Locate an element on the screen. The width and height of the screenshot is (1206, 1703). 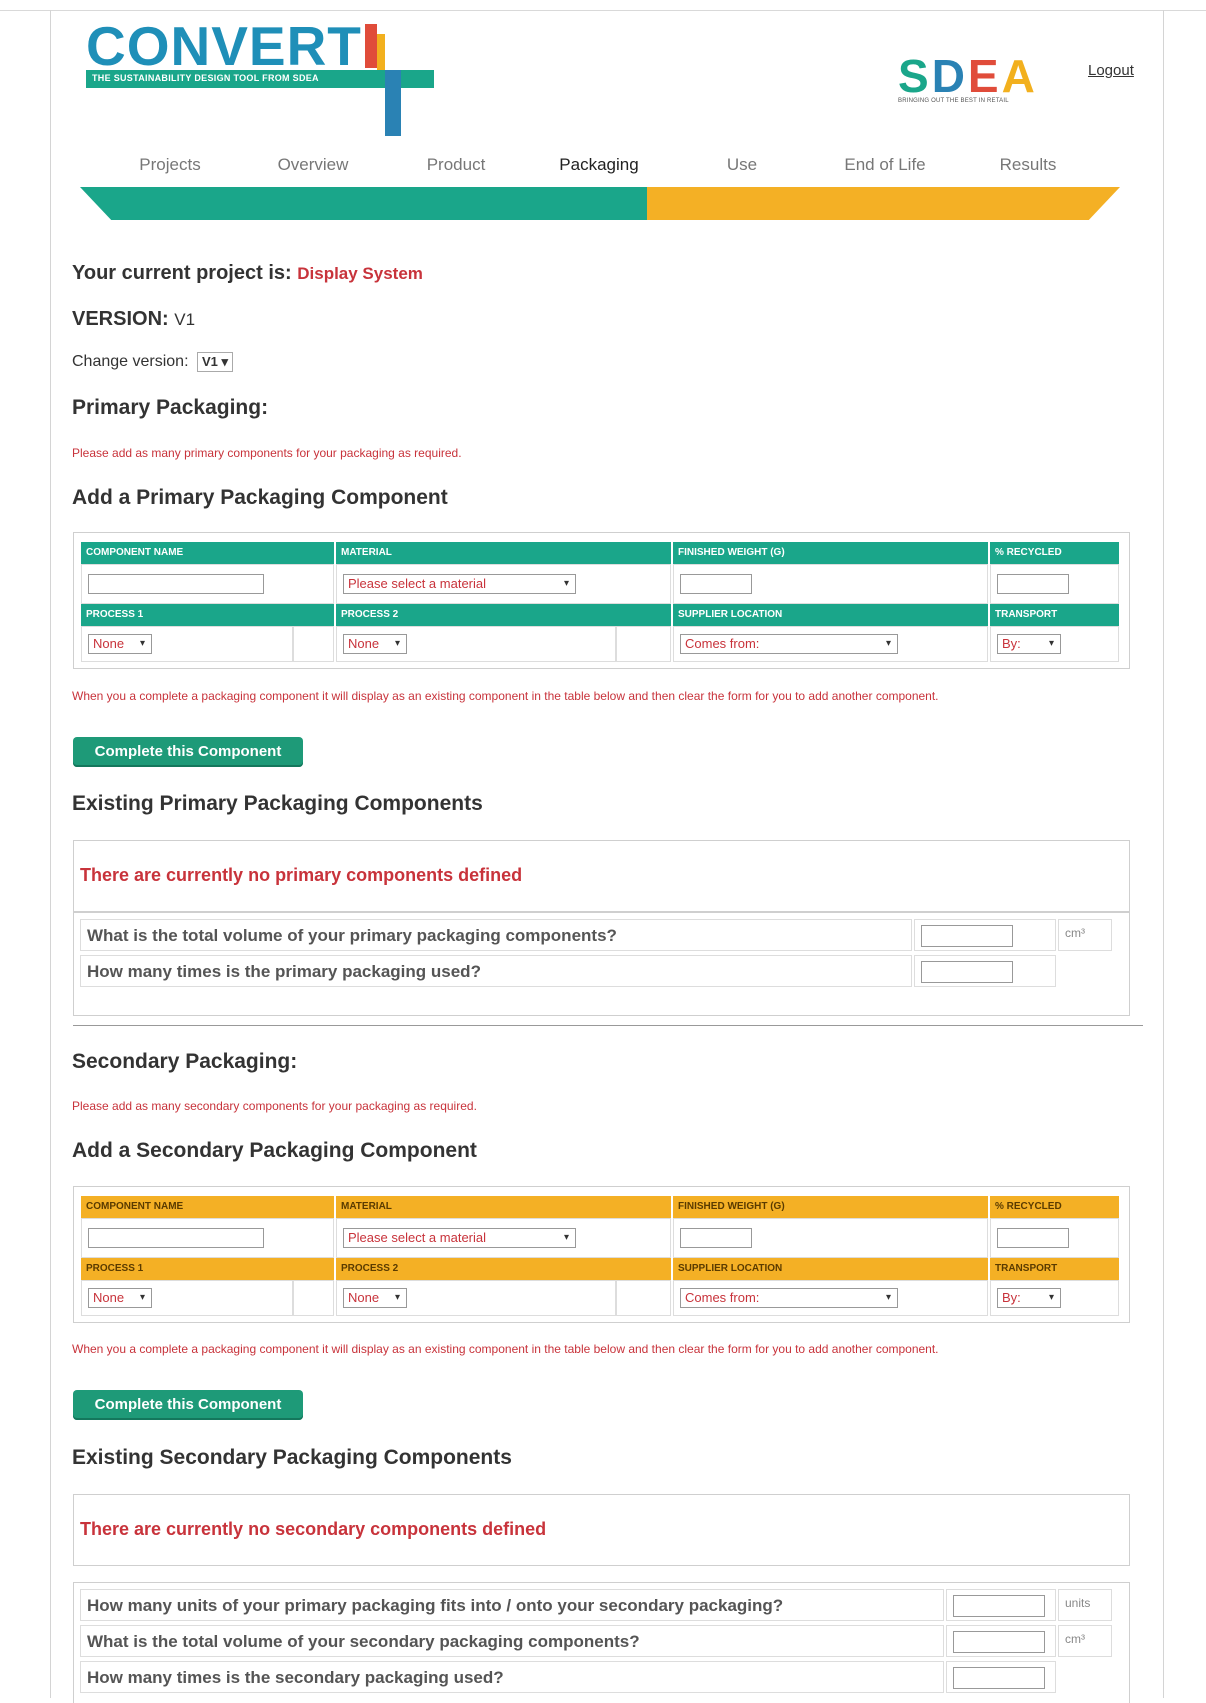
secondary-volume-cell is located at coordinates (1001, 1641).